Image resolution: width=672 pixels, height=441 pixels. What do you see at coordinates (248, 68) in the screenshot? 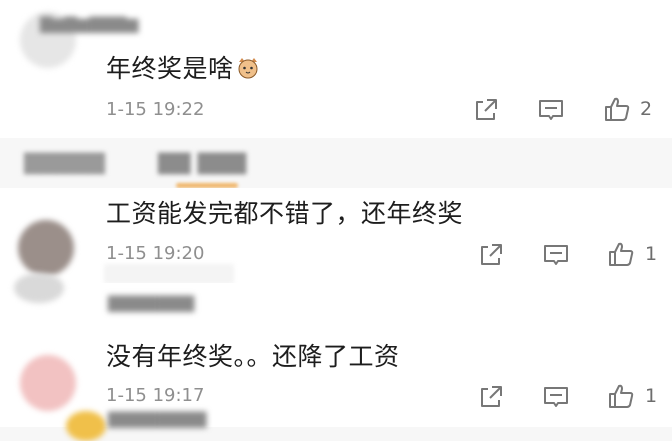
I see `cat-emoji-icon` at bounding box center [248, 68].